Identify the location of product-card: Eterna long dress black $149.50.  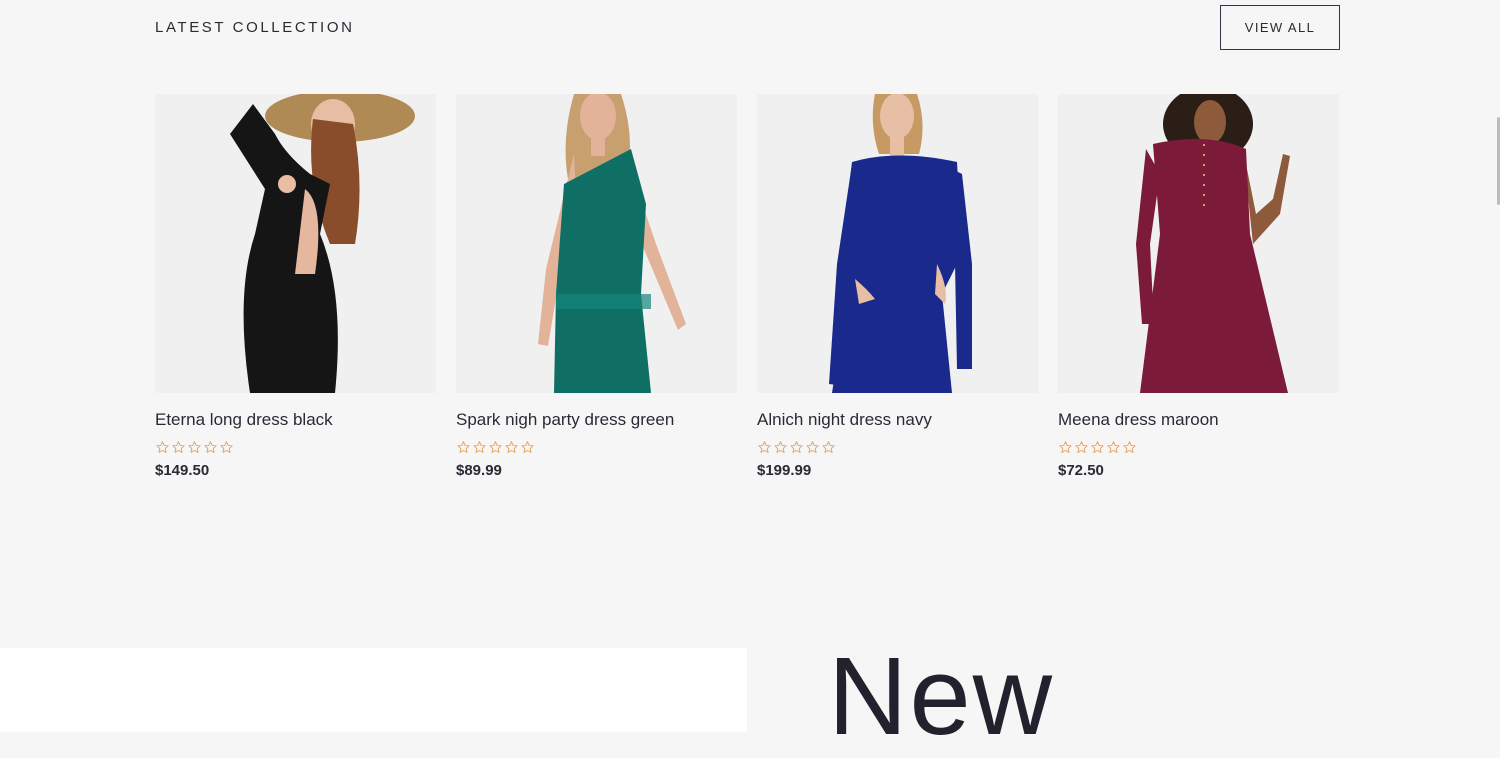
(295, 286).